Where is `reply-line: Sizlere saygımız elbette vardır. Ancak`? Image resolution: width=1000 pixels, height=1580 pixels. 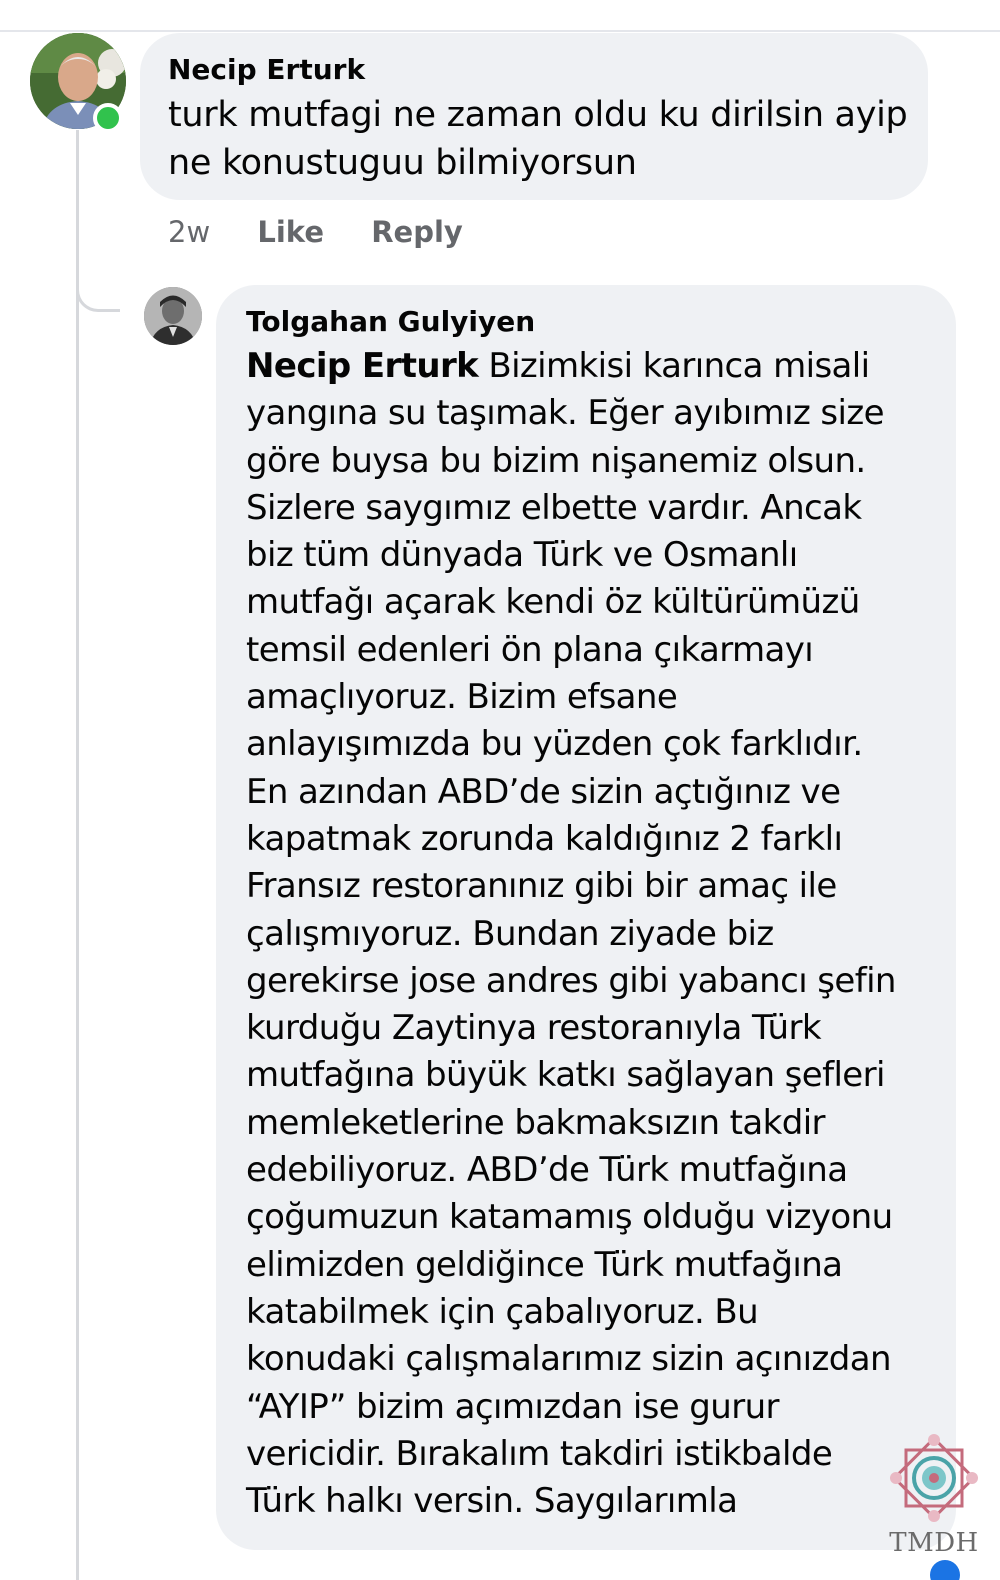
reply-line: Sizlere saygımız elbette vardır. Ancak is located at coordinates (554, 507).